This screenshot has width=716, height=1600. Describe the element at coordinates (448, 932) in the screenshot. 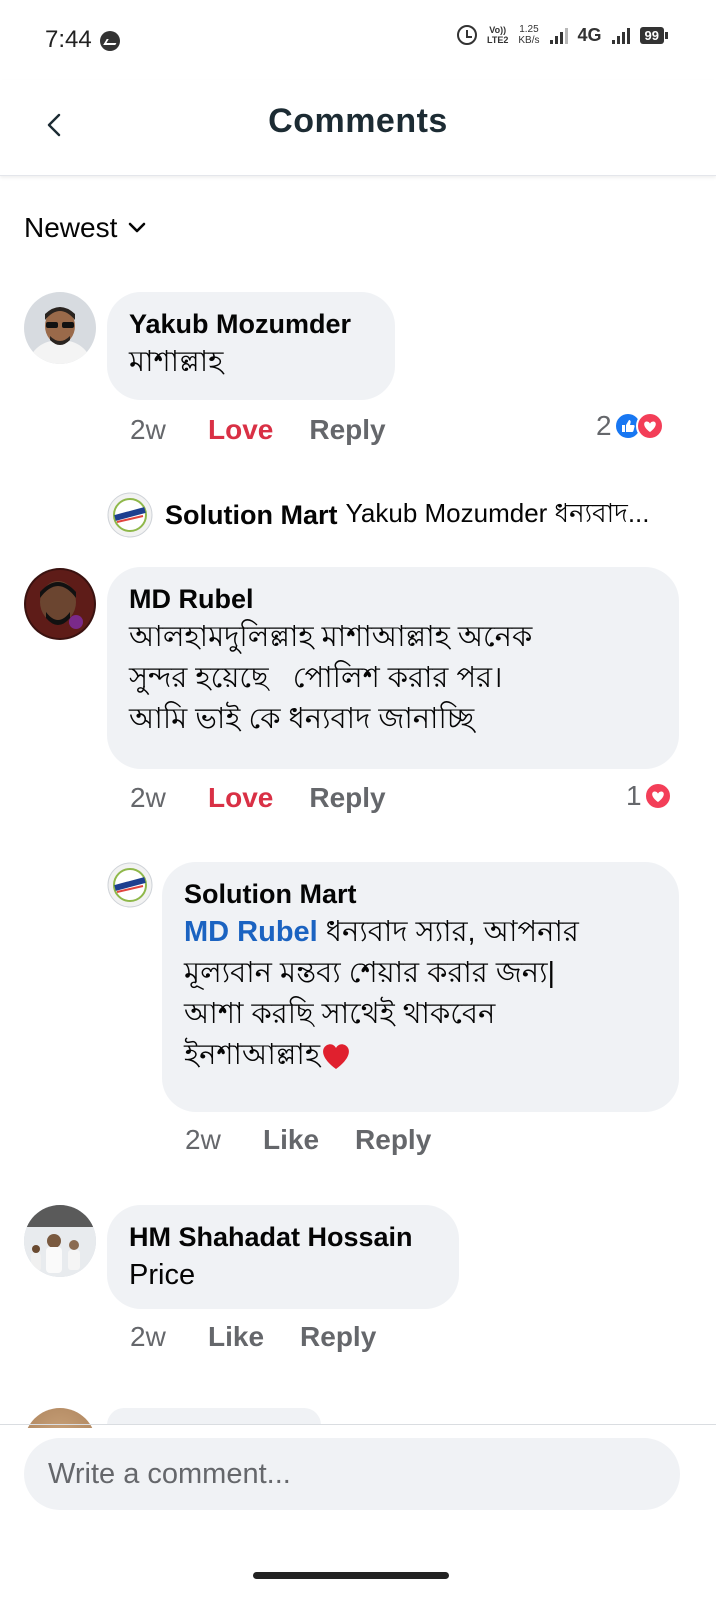

I see `reply-text-rest: ধন্যবাদ স্যার, আপনার` at that location.